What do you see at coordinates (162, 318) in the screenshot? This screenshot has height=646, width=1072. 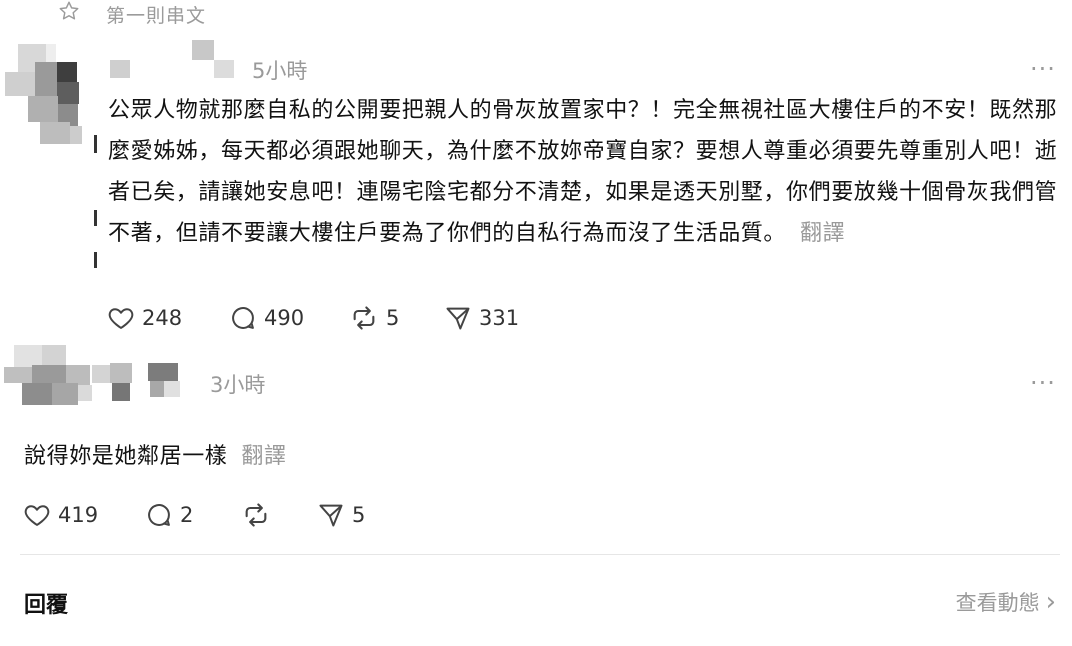 I see `post-like-count: 248` at bounding box center [162, 318].